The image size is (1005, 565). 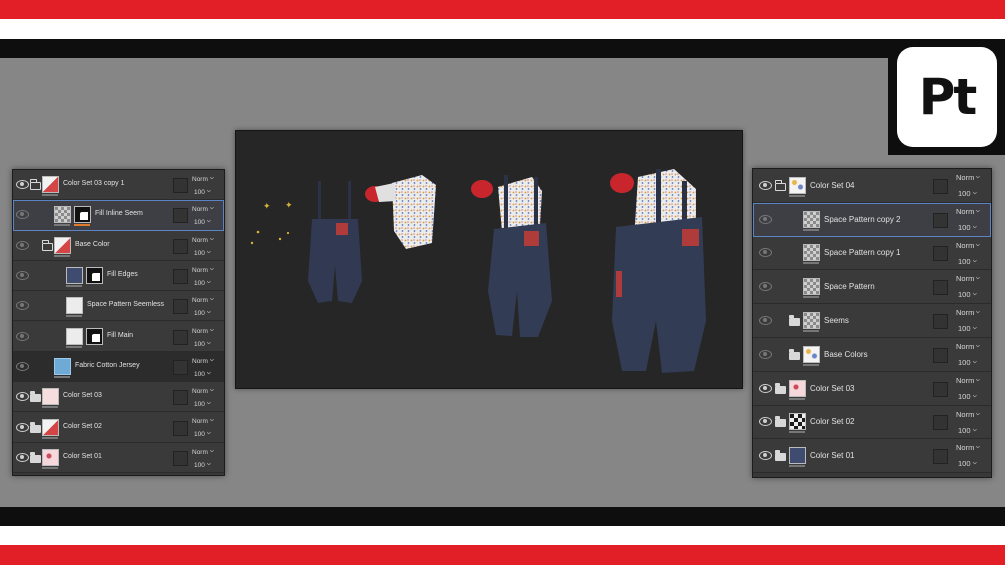 What do you see at coordinates (832, 455) in the screenshot?
I see `layer-name: Color Set 01` at bounding box center [832, 455].